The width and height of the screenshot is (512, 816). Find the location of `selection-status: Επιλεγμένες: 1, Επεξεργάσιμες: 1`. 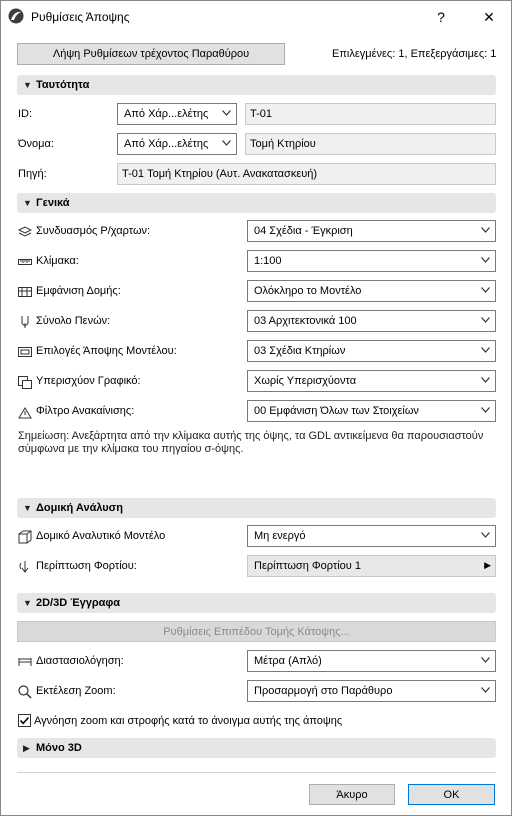

selection-status: Επιλεγμένες: 1, Επεξεργάσιμες: 1 is located at coordinates (414, 54).